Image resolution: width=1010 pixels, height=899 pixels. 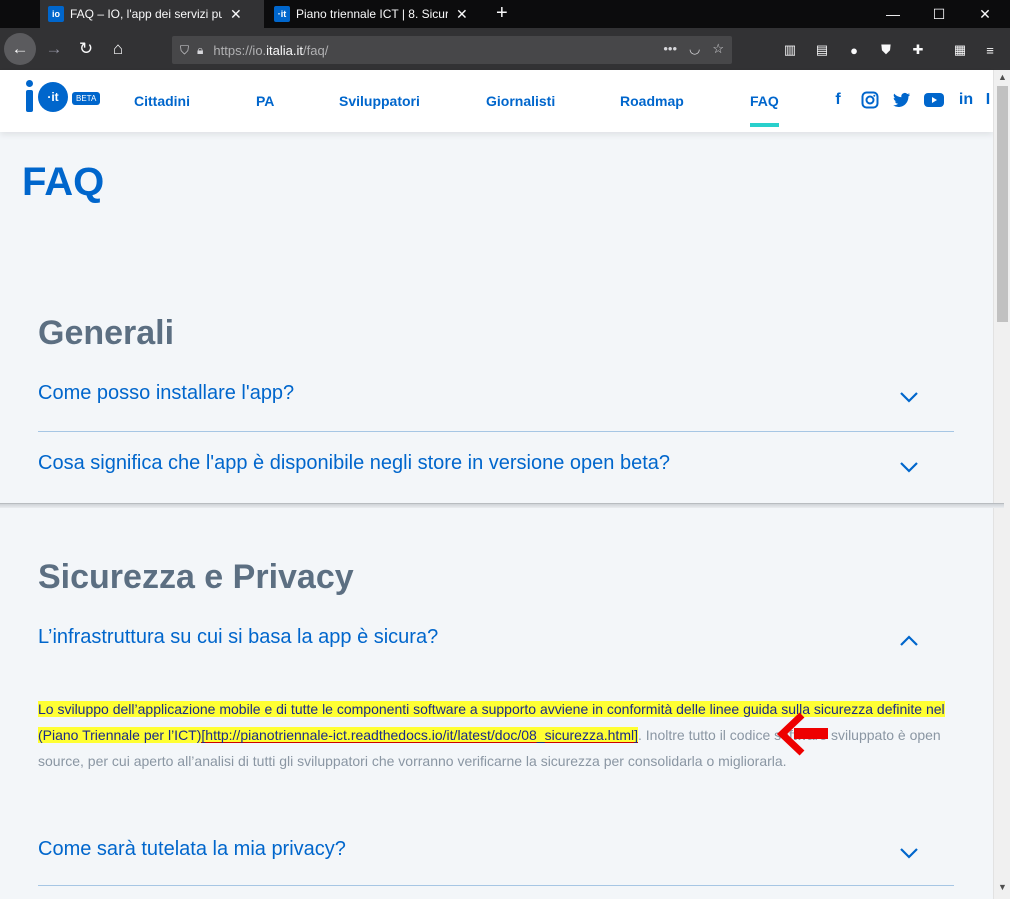 What do you see at coordinates (240, 50) in the screenshot?
I see `url-prefix: https://io.` at bounding box center [240, 50].